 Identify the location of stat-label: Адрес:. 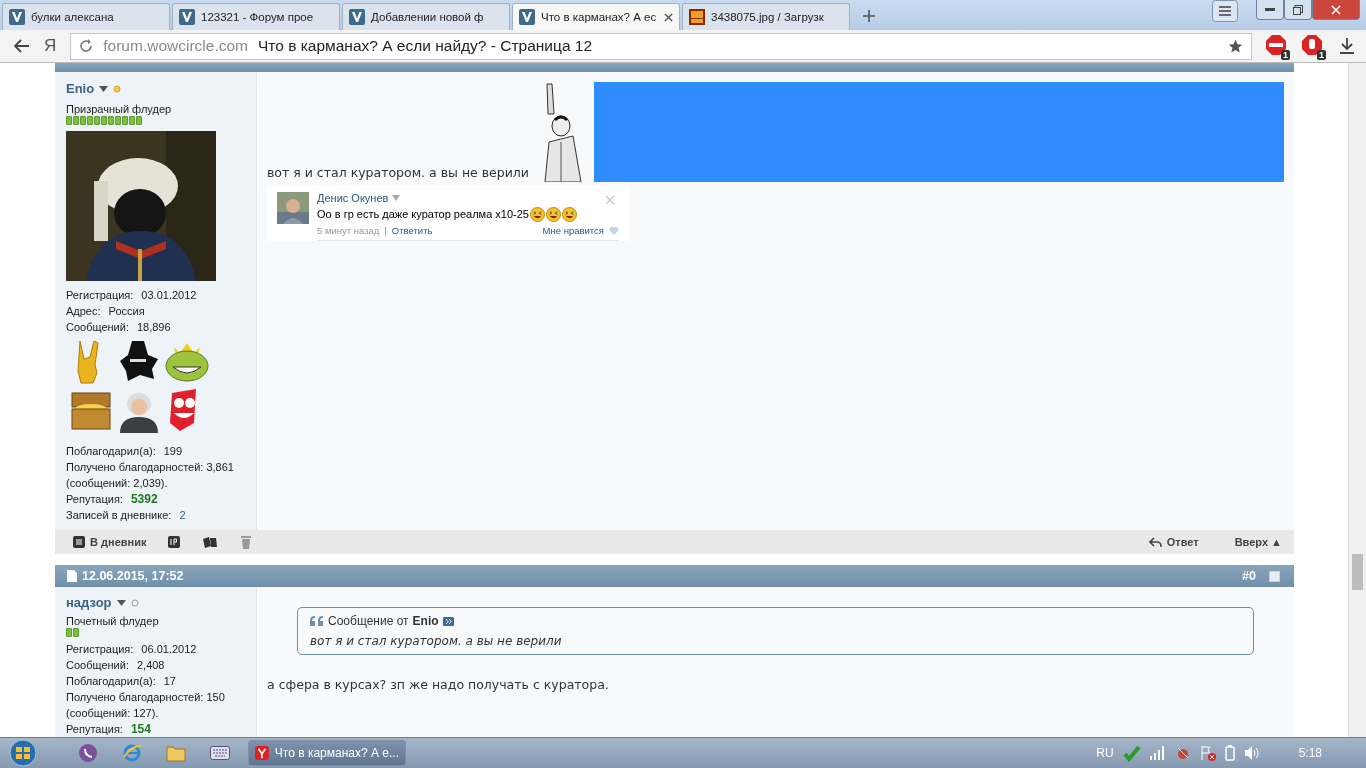
(83, 310).